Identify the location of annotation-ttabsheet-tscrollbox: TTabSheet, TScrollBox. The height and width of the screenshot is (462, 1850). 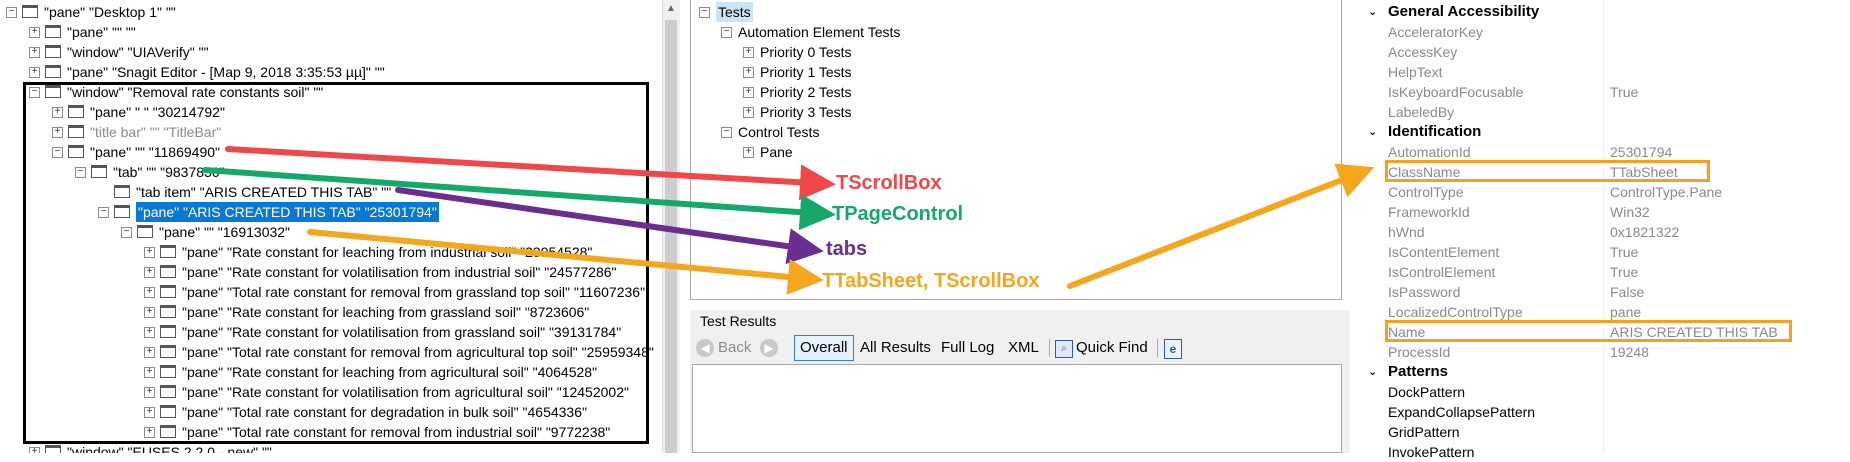
(931, 281).